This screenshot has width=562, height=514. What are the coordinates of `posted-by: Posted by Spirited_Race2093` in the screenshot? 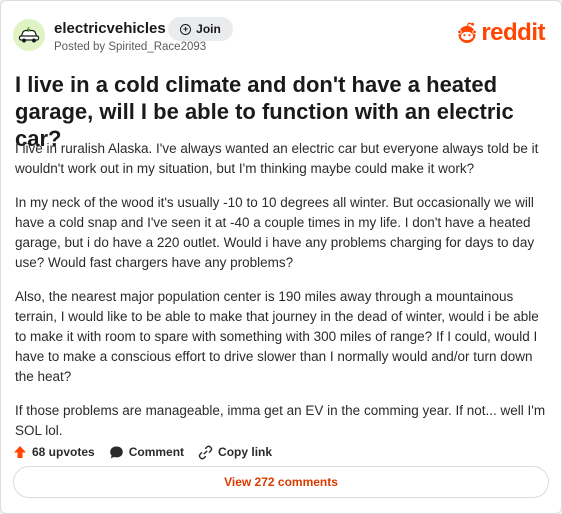 It's located at (130, 47).